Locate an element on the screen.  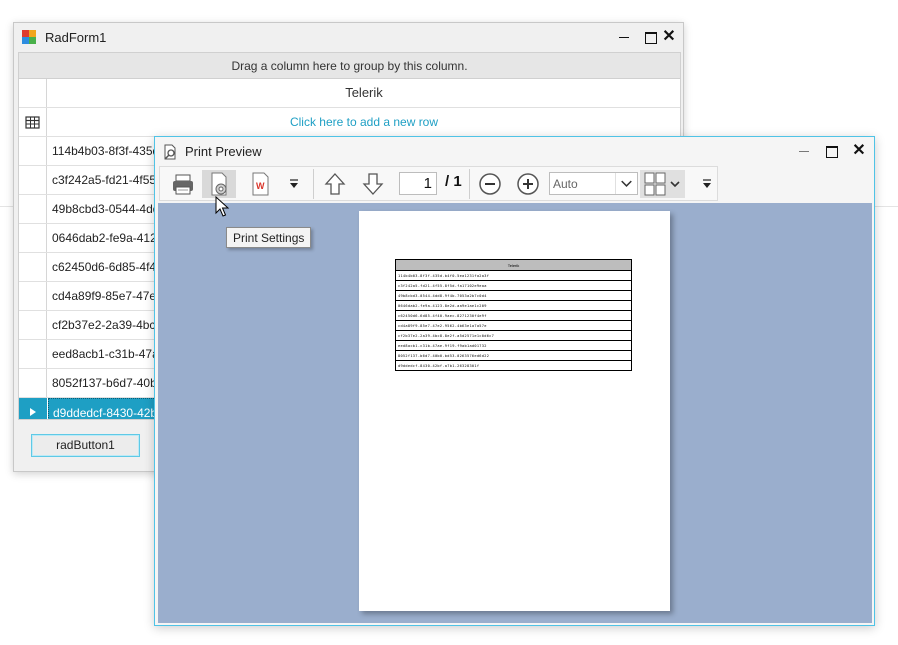
toolbar-overflow-icon is located at coordinates (707, 184).